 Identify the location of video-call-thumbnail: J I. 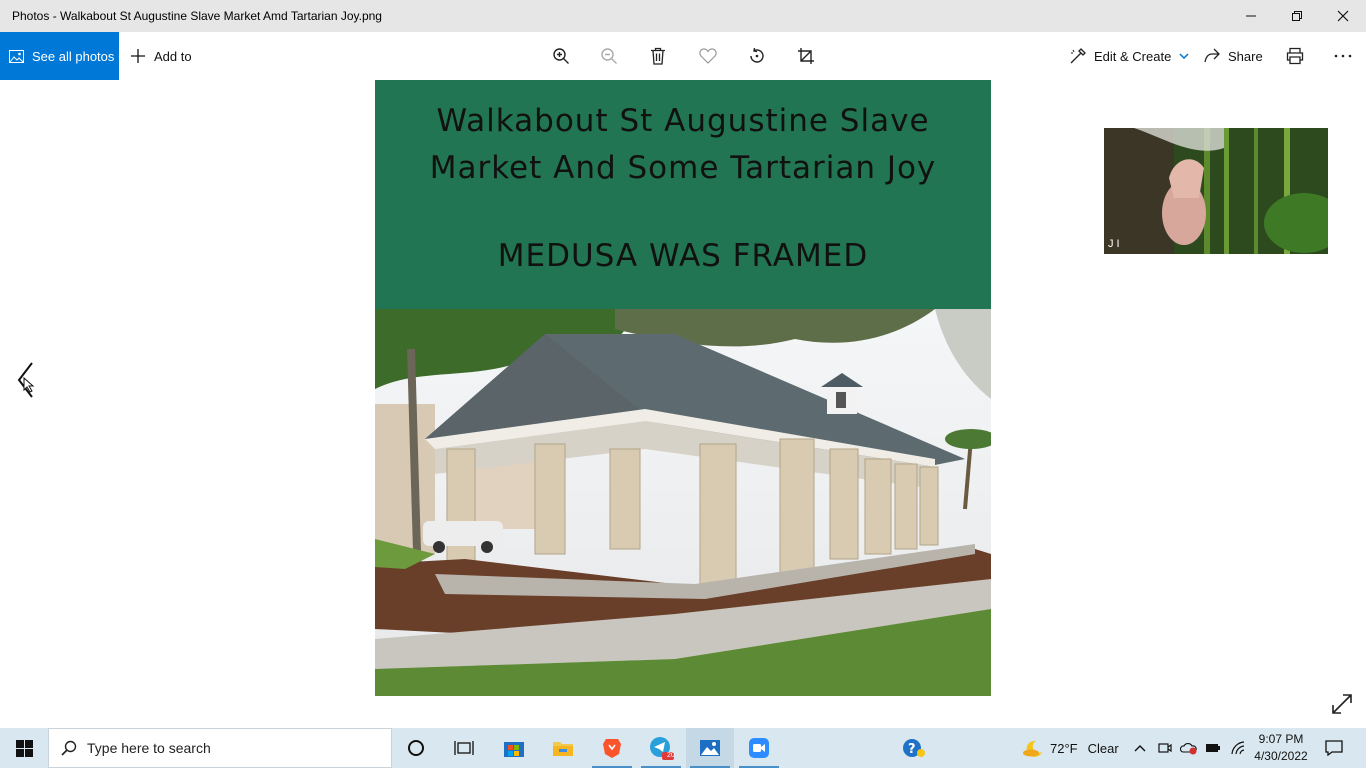
(1216, 191).